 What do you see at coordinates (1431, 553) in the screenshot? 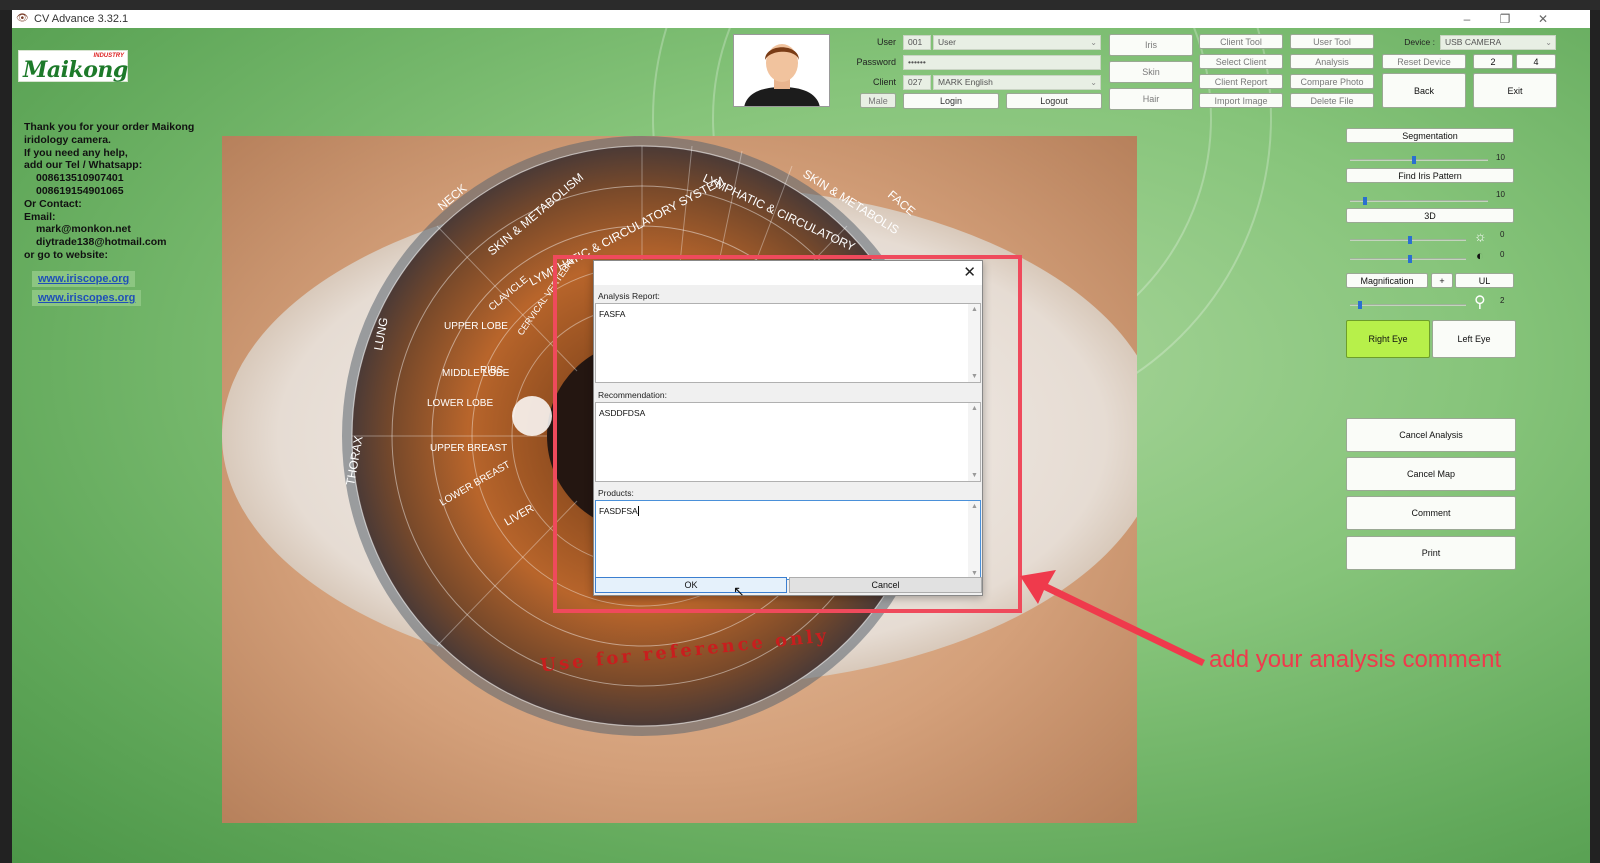
I see `print-button: Print` at bounding box center [1431, 553].